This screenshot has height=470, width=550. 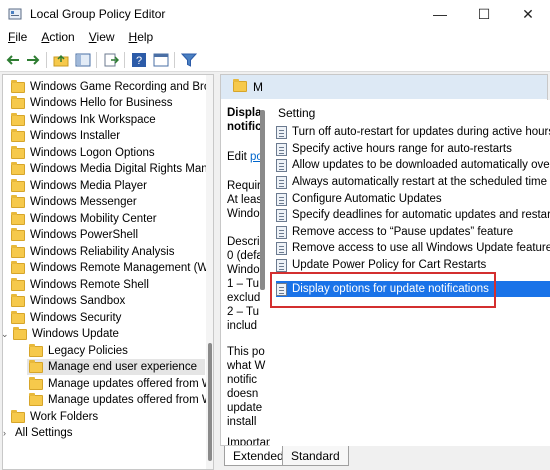 I want to click on forward-arrow-icon, so click(x=33, y=60).